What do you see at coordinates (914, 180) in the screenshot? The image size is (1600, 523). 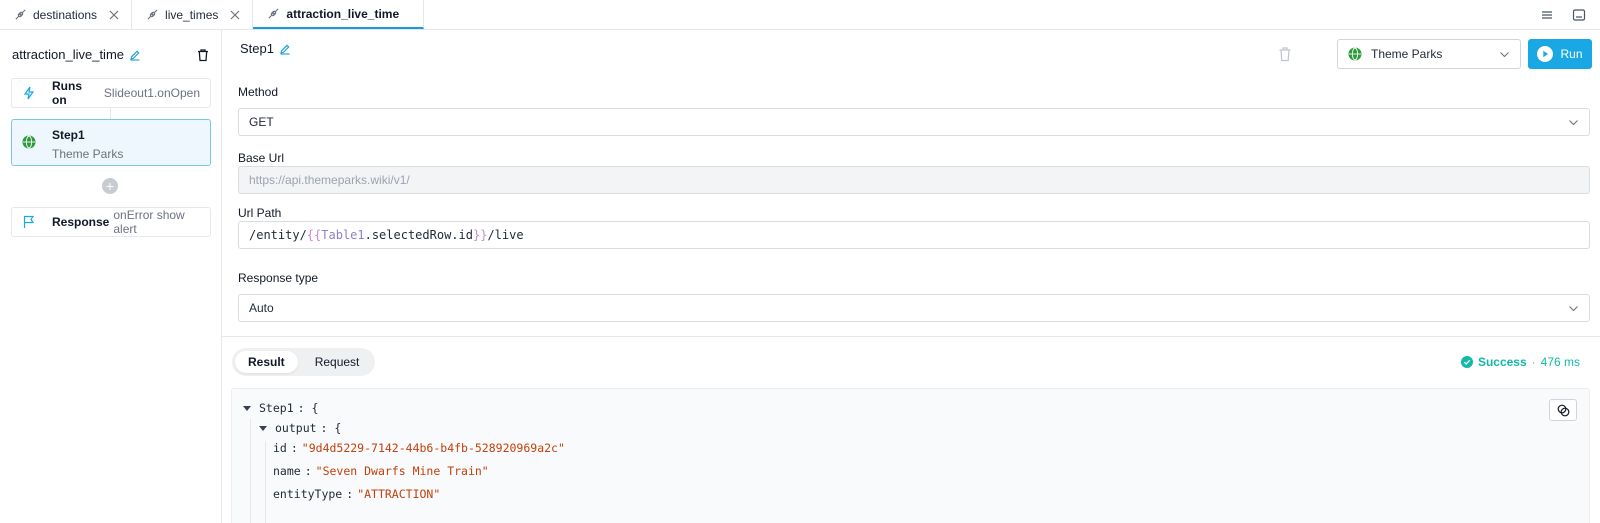 I see `base-url-field: https://api.themeparks.wiki/v1/` at bounding box center [914, 180].